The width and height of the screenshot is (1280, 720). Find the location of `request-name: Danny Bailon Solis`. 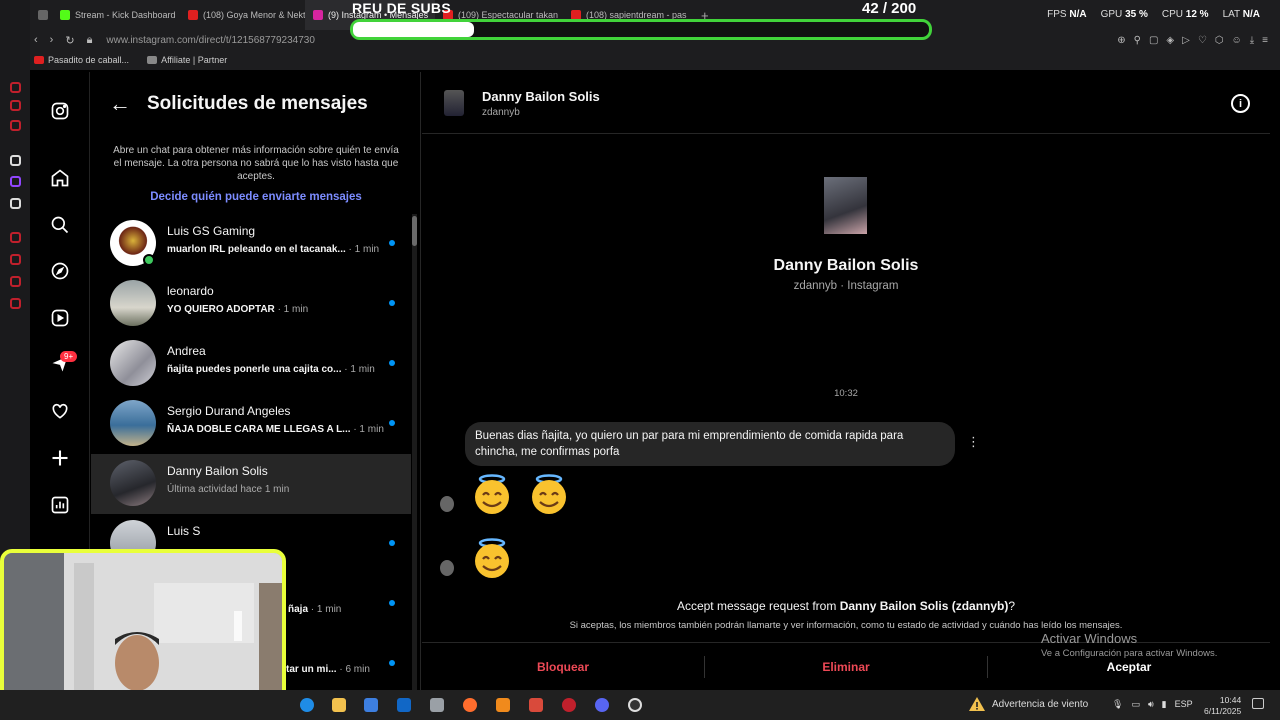

request-name: Danny Bailon Solis is located at coordinates (217, 471).